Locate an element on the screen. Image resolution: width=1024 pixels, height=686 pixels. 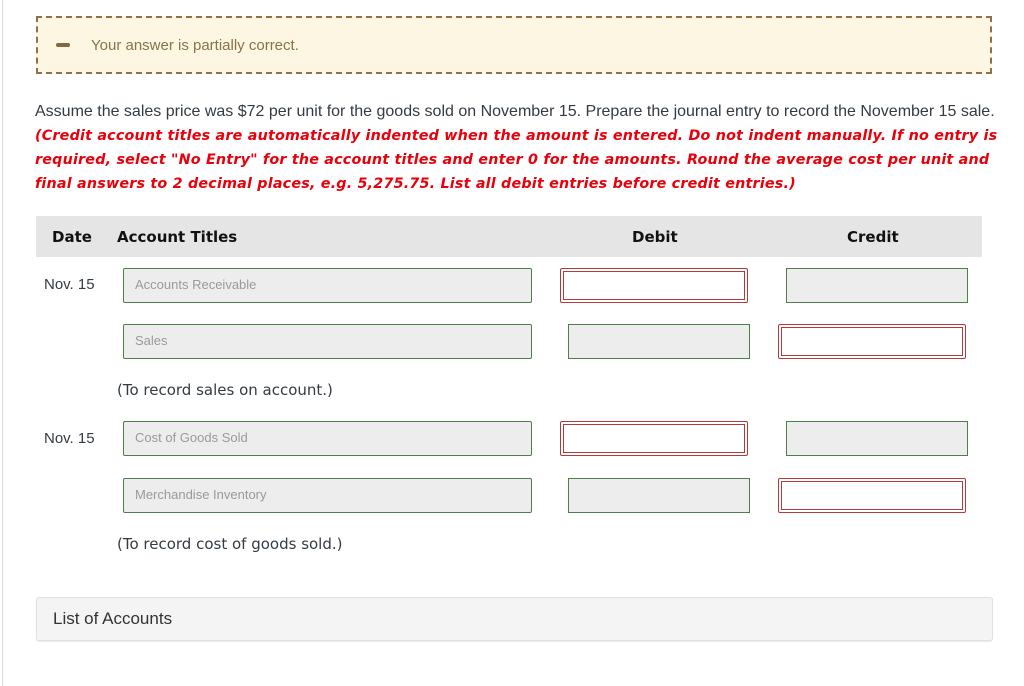
list-of-accounts-button: List of Accounts is located at coordinates (514, 619).